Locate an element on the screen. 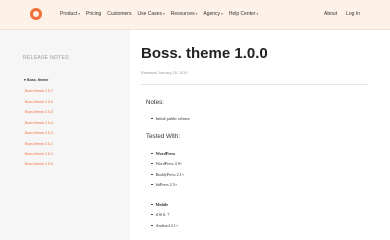 Image resolution: width=390 pixels, height=240 pixels. divider is located at coordinates (254, 84).